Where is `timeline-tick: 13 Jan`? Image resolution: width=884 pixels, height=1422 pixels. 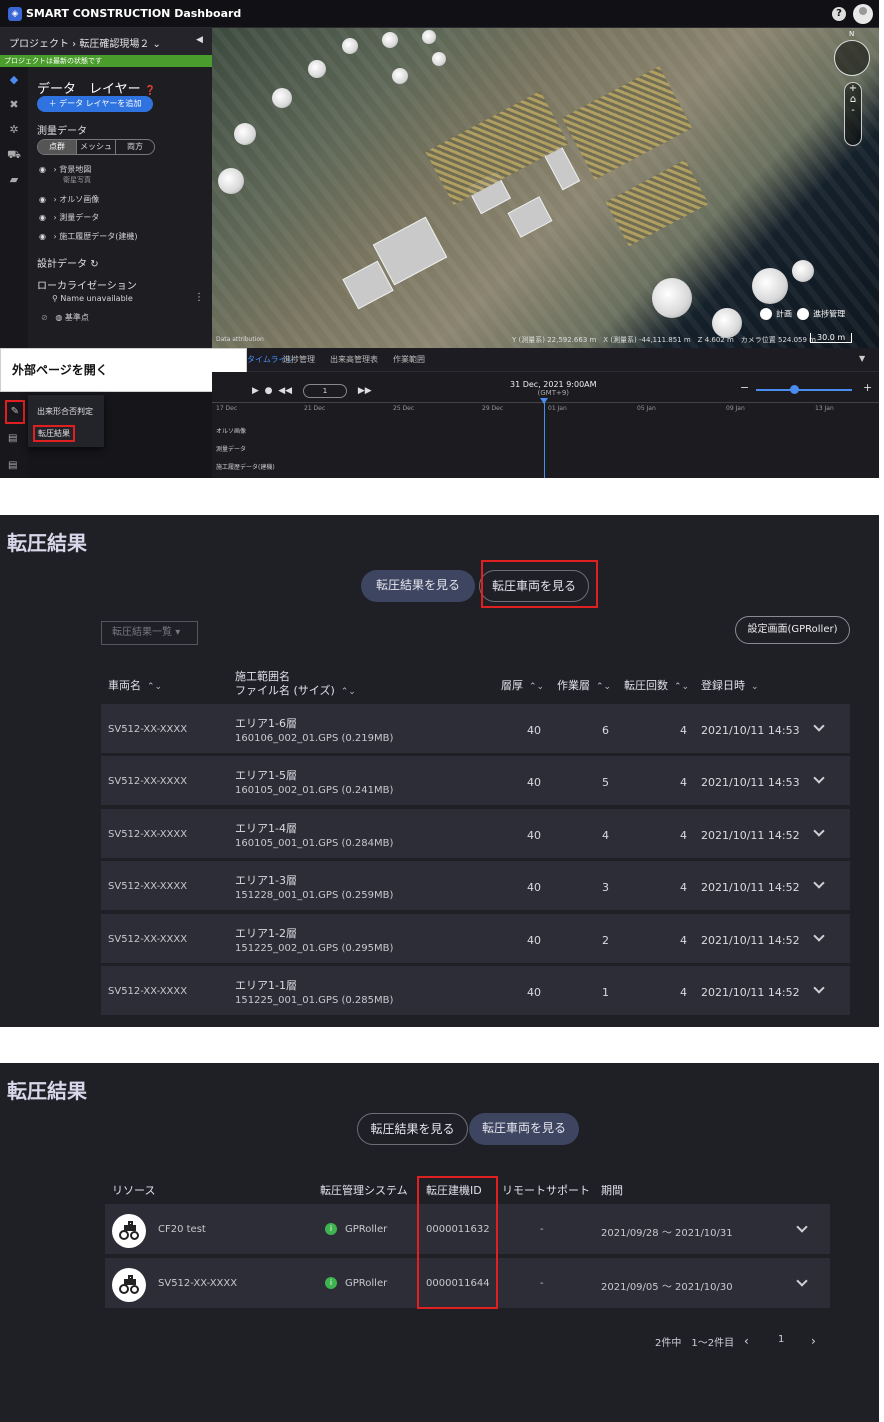
timeline-tick: 13 Jan is located at coordinates (824, 408).